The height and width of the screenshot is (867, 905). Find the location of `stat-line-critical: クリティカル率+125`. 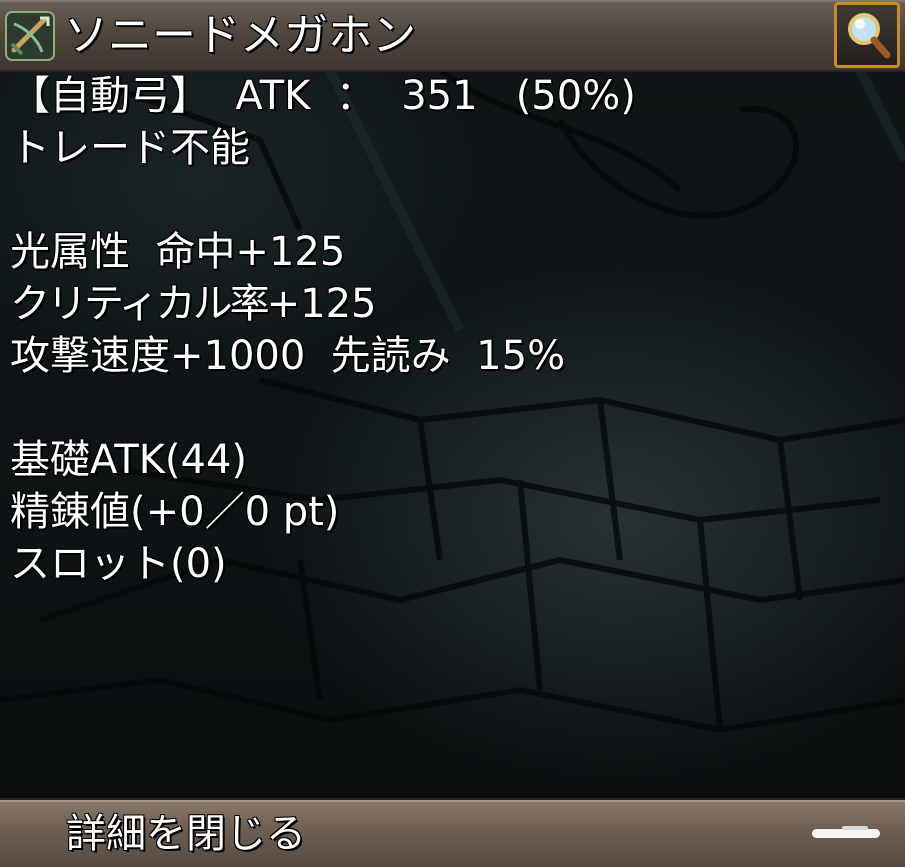

stat-line-critical: クリティカル率+125 is located at coordinates (193, 304).